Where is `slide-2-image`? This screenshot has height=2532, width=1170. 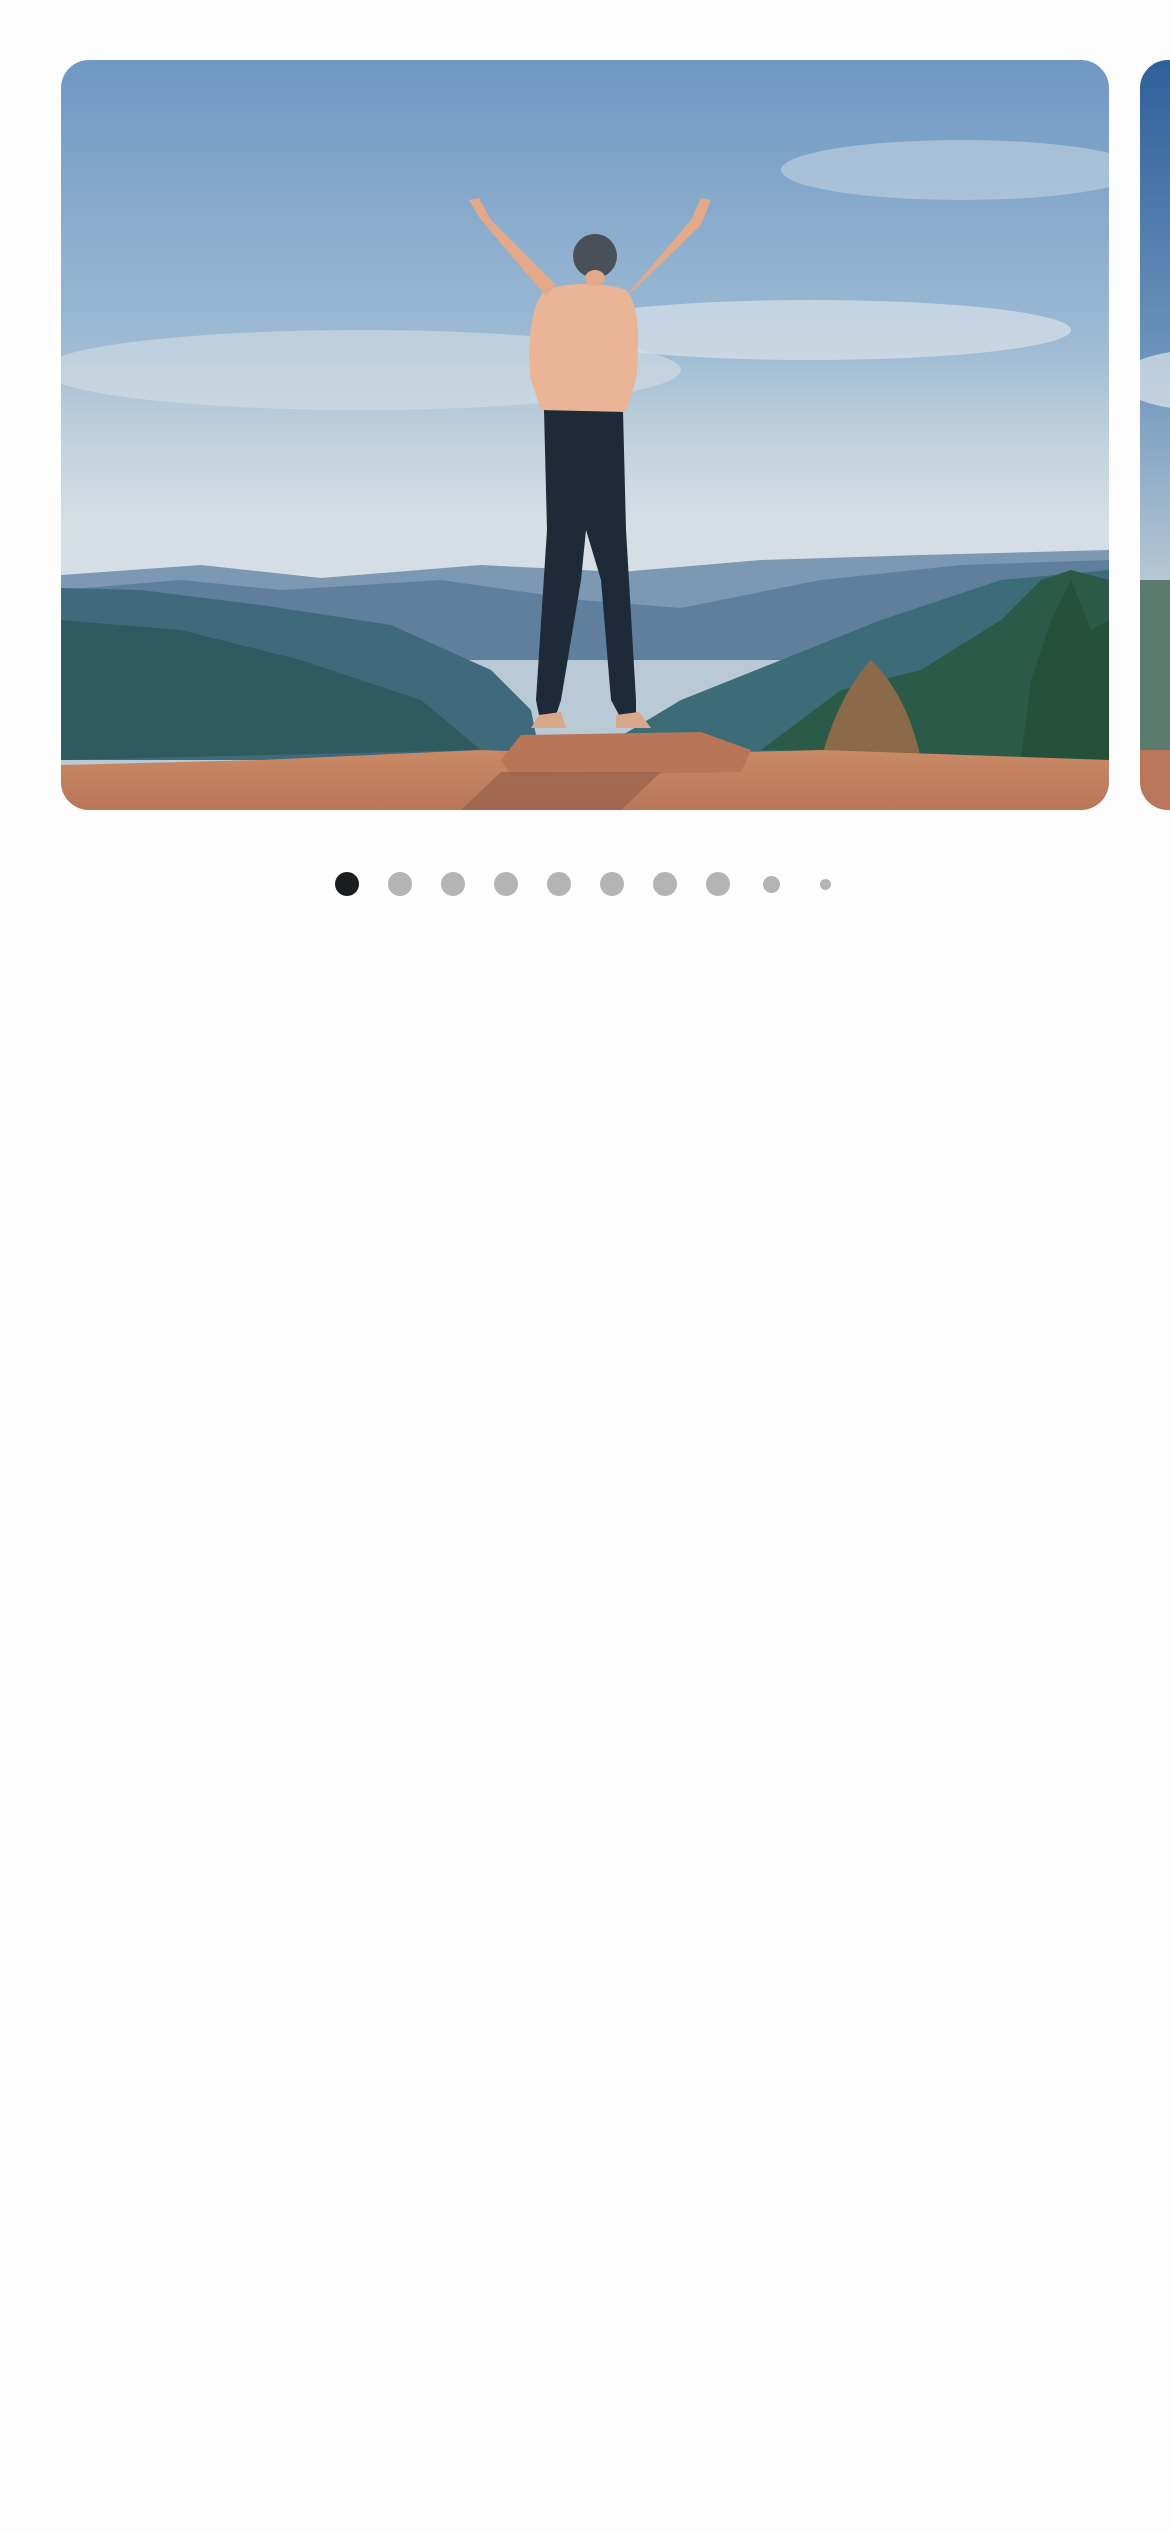
slide-2-image is located at coordinates (1155, 435).